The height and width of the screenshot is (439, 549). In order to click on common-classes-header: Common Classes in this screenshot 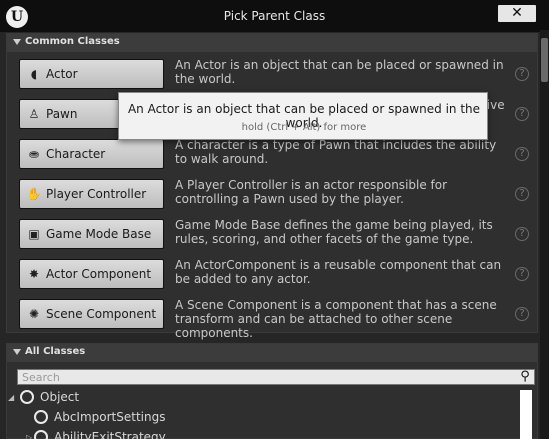, I will do `click(272, 43)`.